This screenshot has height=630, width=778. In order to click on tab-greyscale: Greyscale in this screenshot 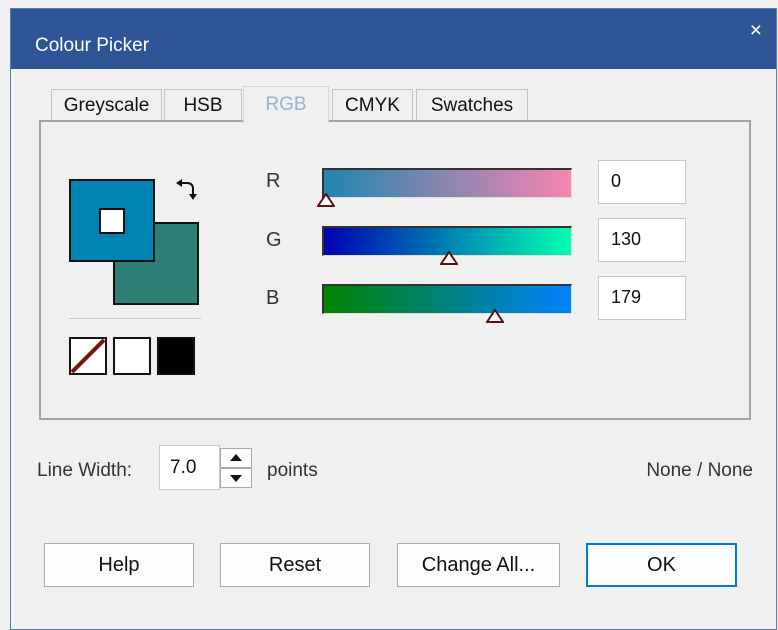, I will do `click(106, 105)`.